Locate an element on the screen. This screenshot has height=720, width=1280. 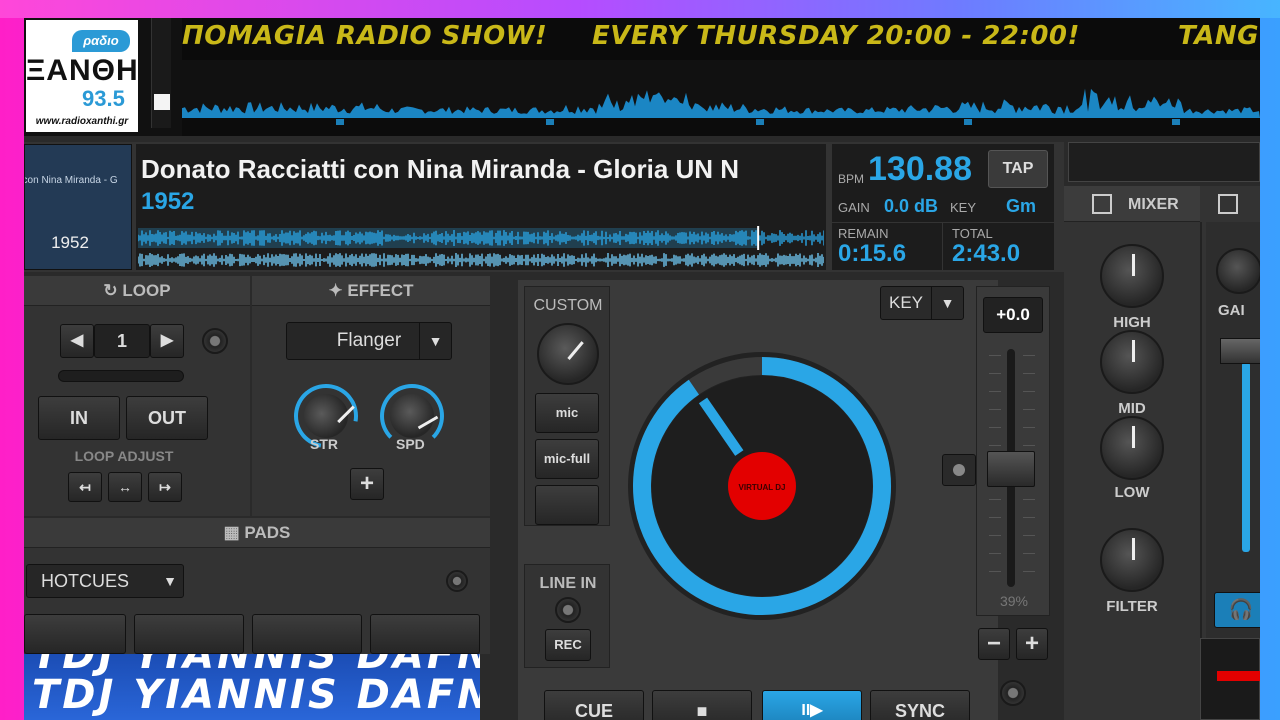
rec-button: REC is located at coordinates (568, 645).